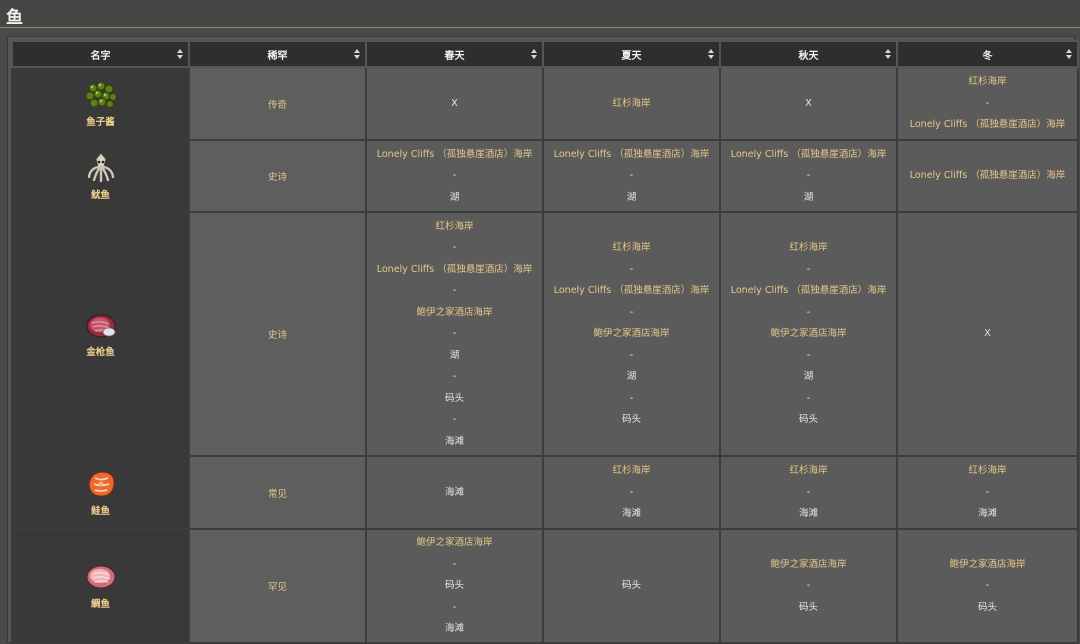 The image size is (1080, 644). What do you see at coordinates (100, 604) in the screenshot?
I see `fish-name: 鲷鱼` at bounding box center [100, 604].